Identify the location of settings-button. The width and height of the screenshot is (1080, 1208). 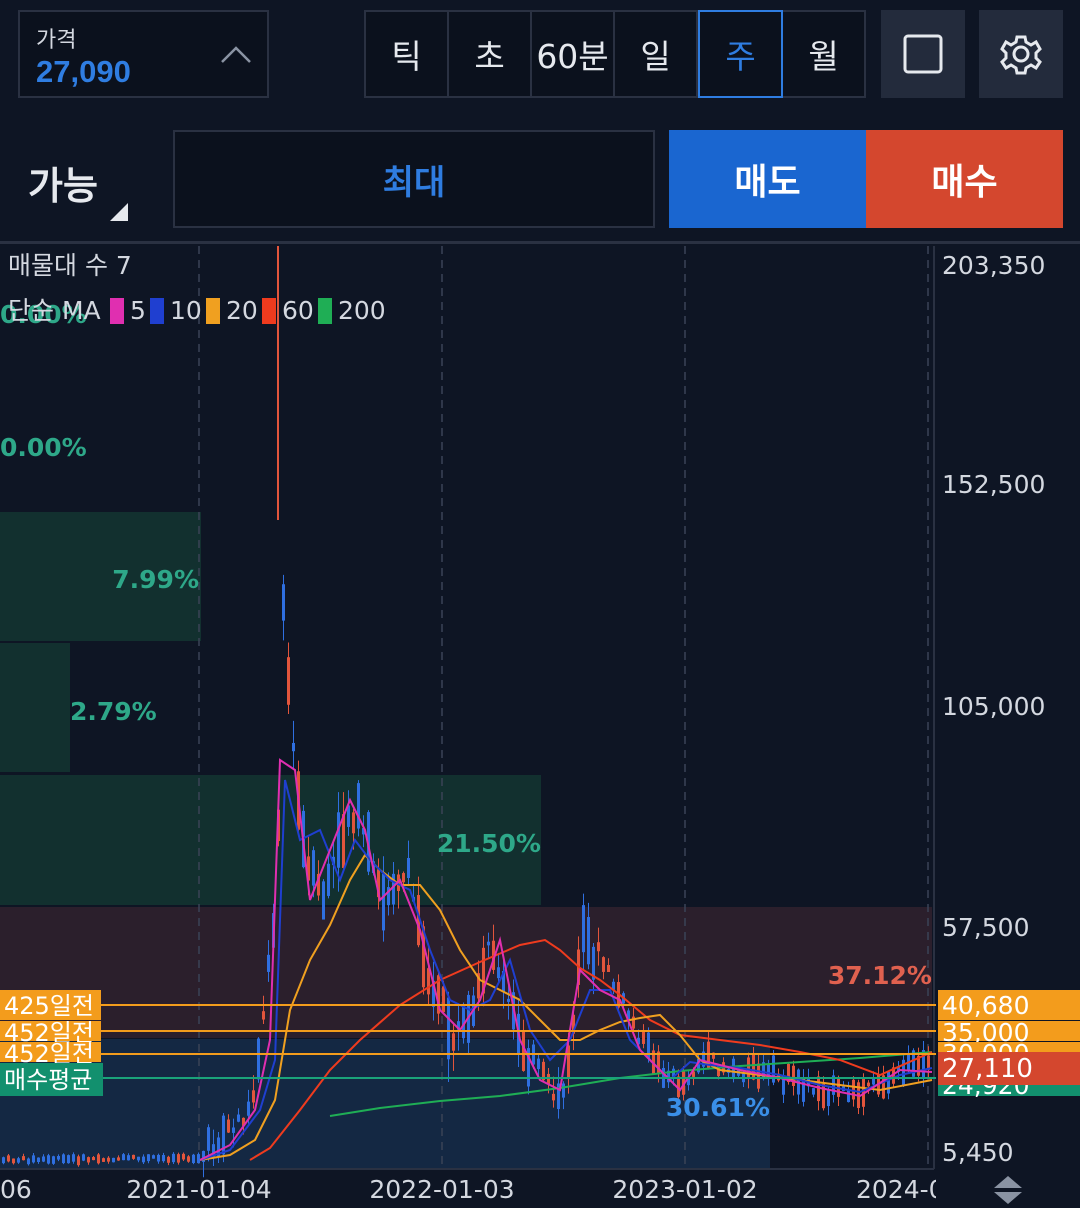
(1021, 54).